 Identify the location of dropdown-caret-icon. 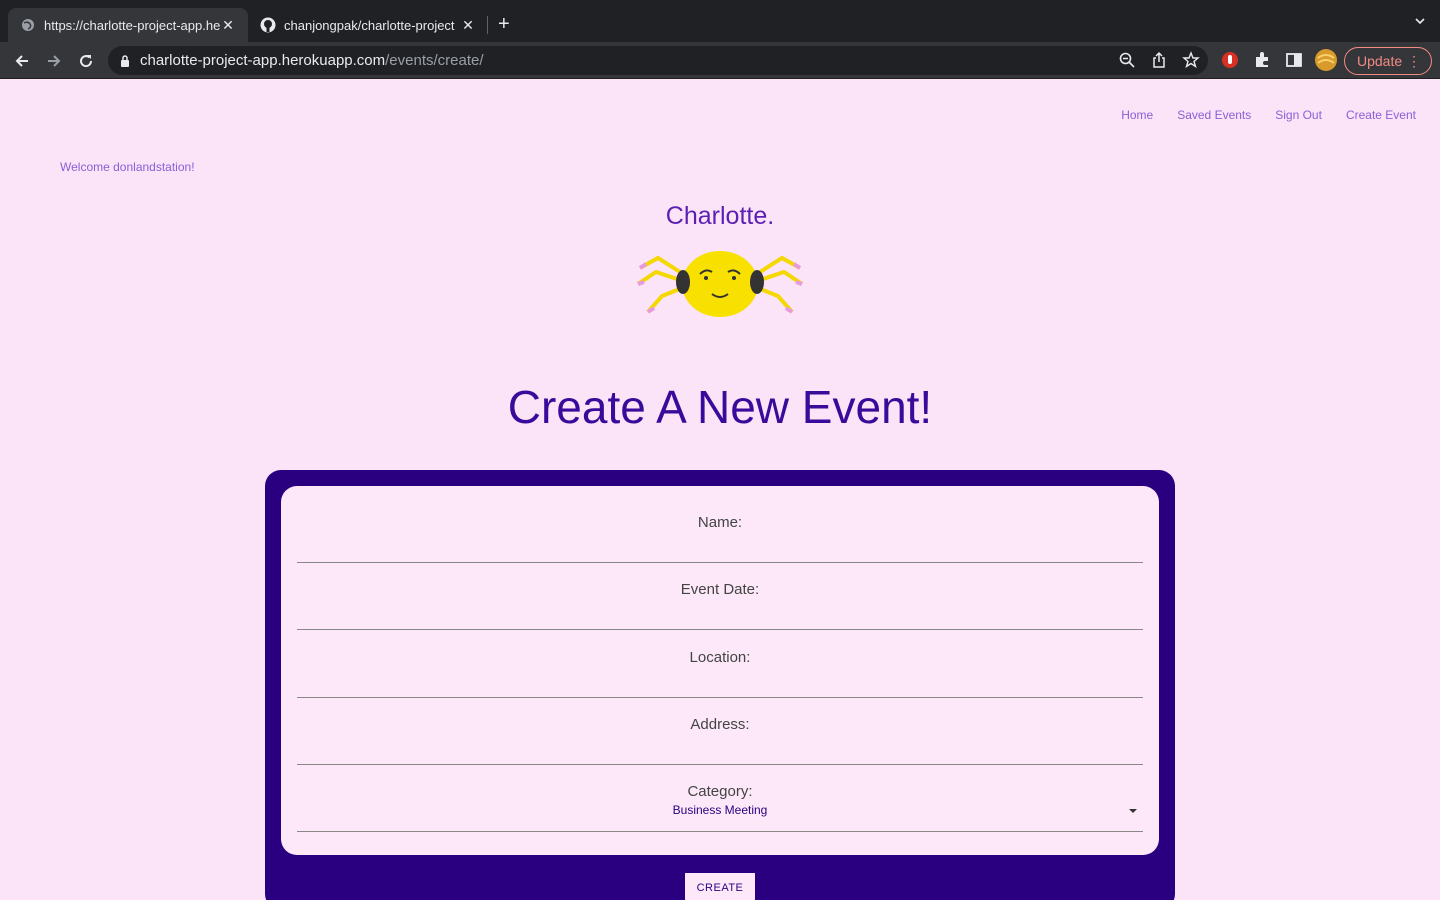
(1133, 811).